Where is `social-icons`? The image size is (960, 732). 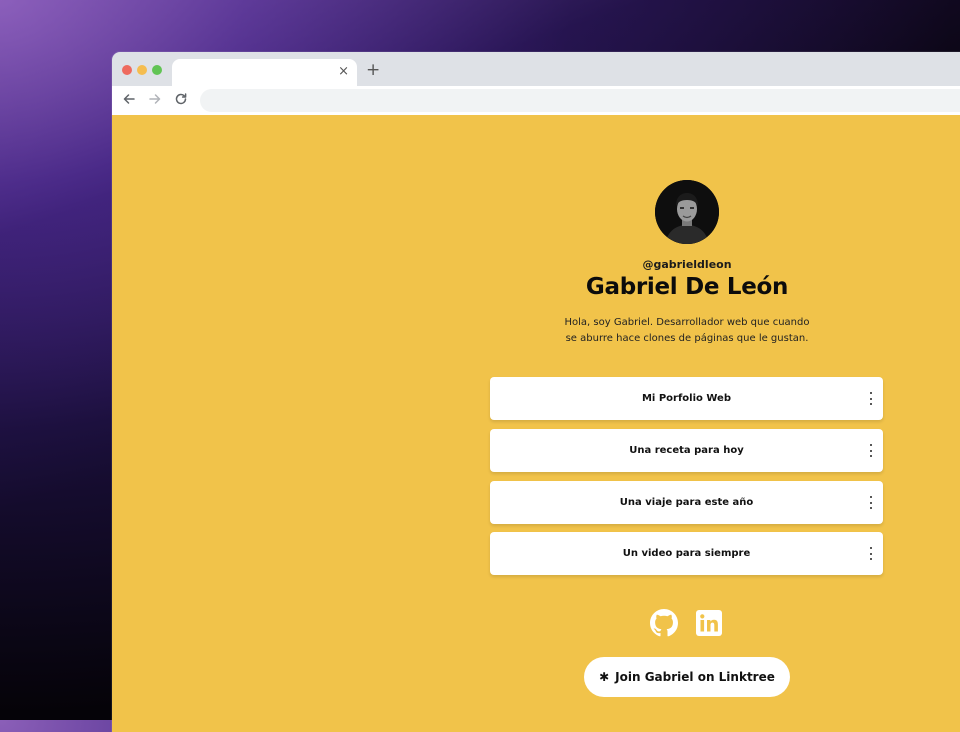
social-icons is located at coordinates (687, 624).